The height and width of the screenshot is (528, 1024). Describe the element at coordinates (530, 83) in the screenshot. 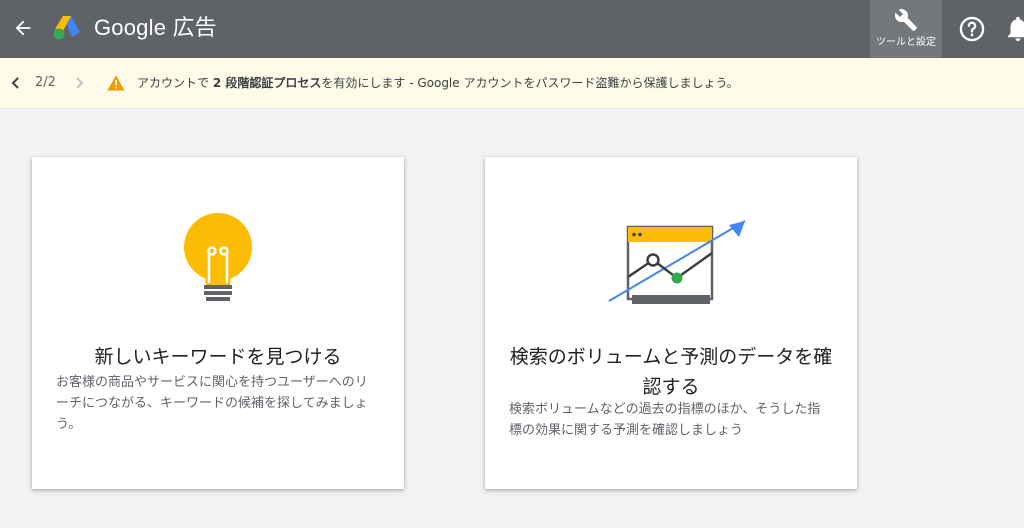

I see `banner-message-after: を有効にします - Google アカウントをパスワード盗難から保護しましょう。` at that location.